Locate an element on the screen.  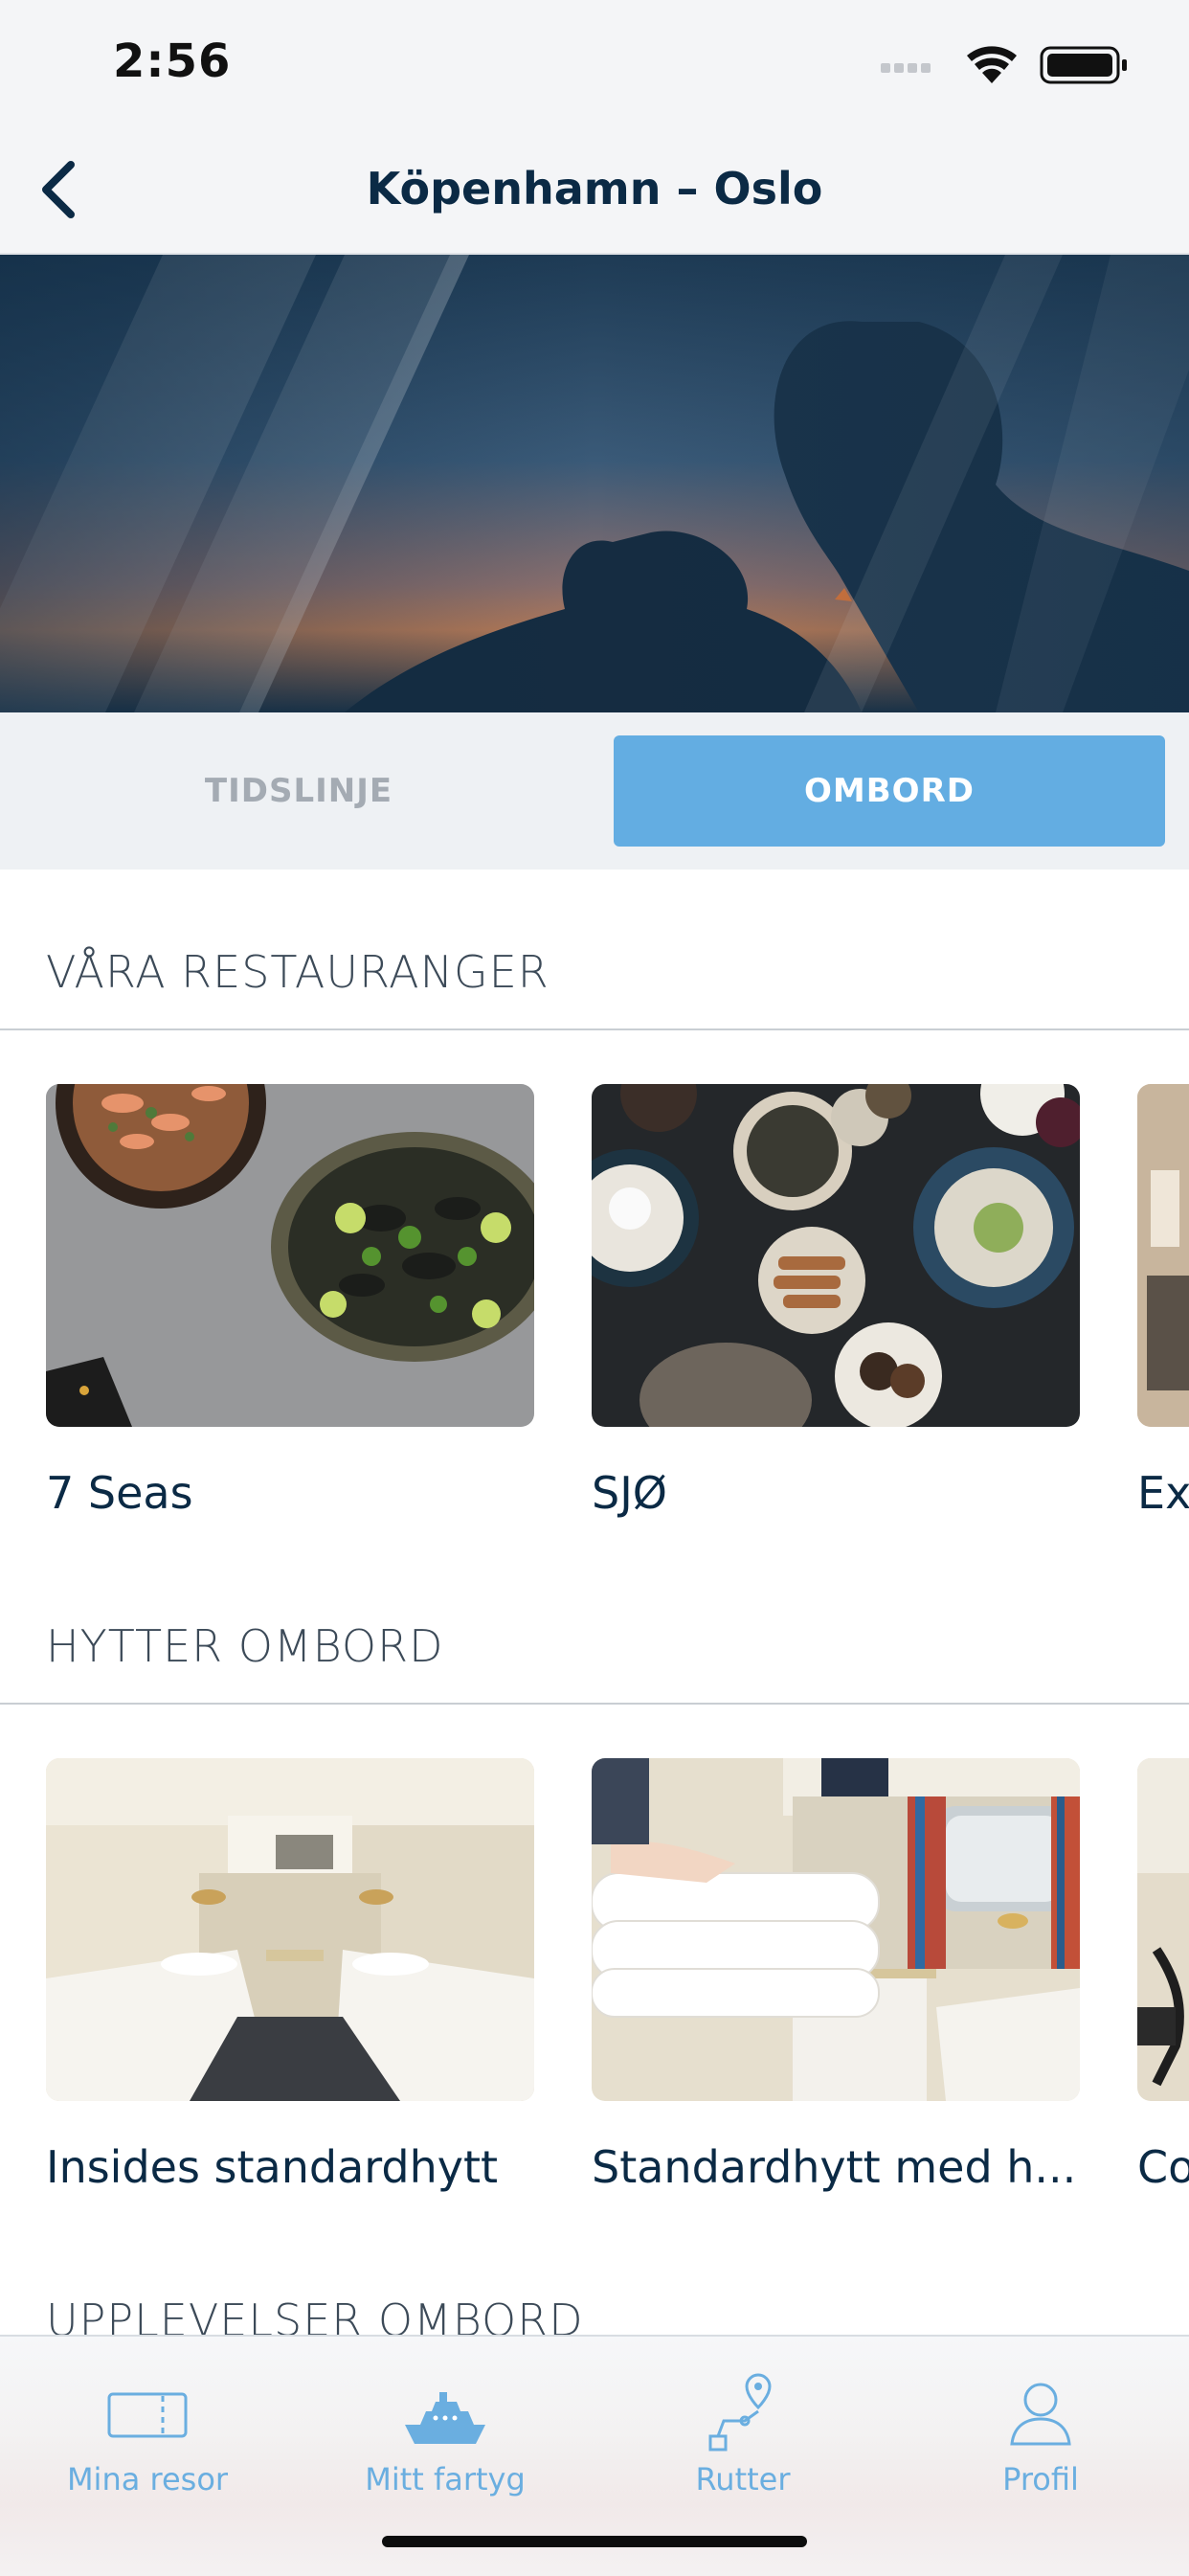
cellular-signal-icon is located at coordinates (906, 68).